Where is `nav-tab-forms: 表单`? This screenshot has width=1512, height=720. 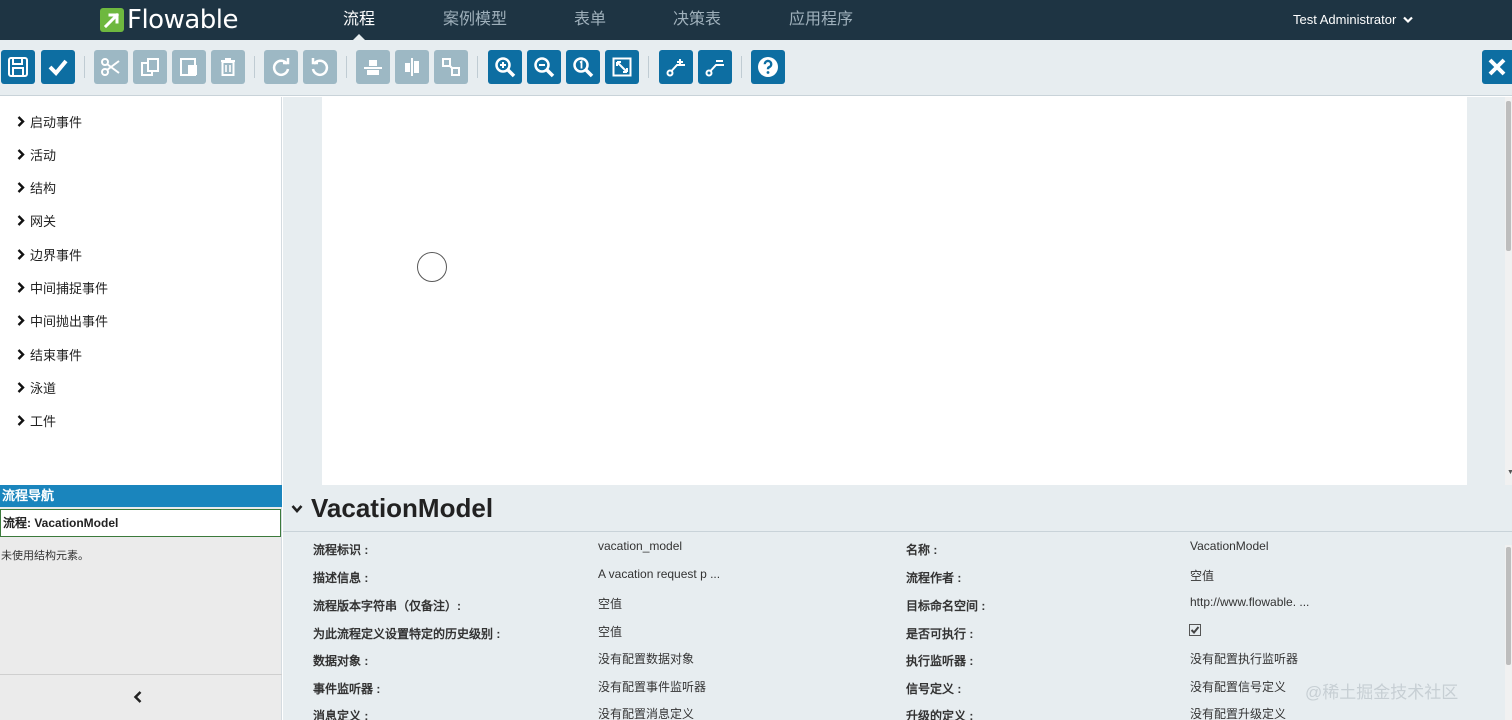
nav-tab-forms: 表单 is located at coordinates (590, 20).